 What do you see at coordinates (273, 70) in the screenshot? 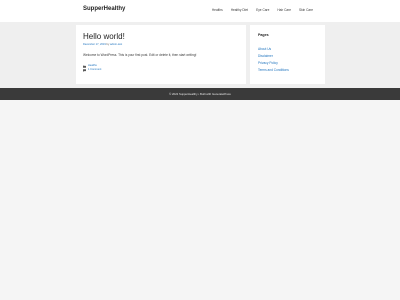
I see `page-link-terms-and-conditions: Terms and Conditions` at bounding box center [273, 70].